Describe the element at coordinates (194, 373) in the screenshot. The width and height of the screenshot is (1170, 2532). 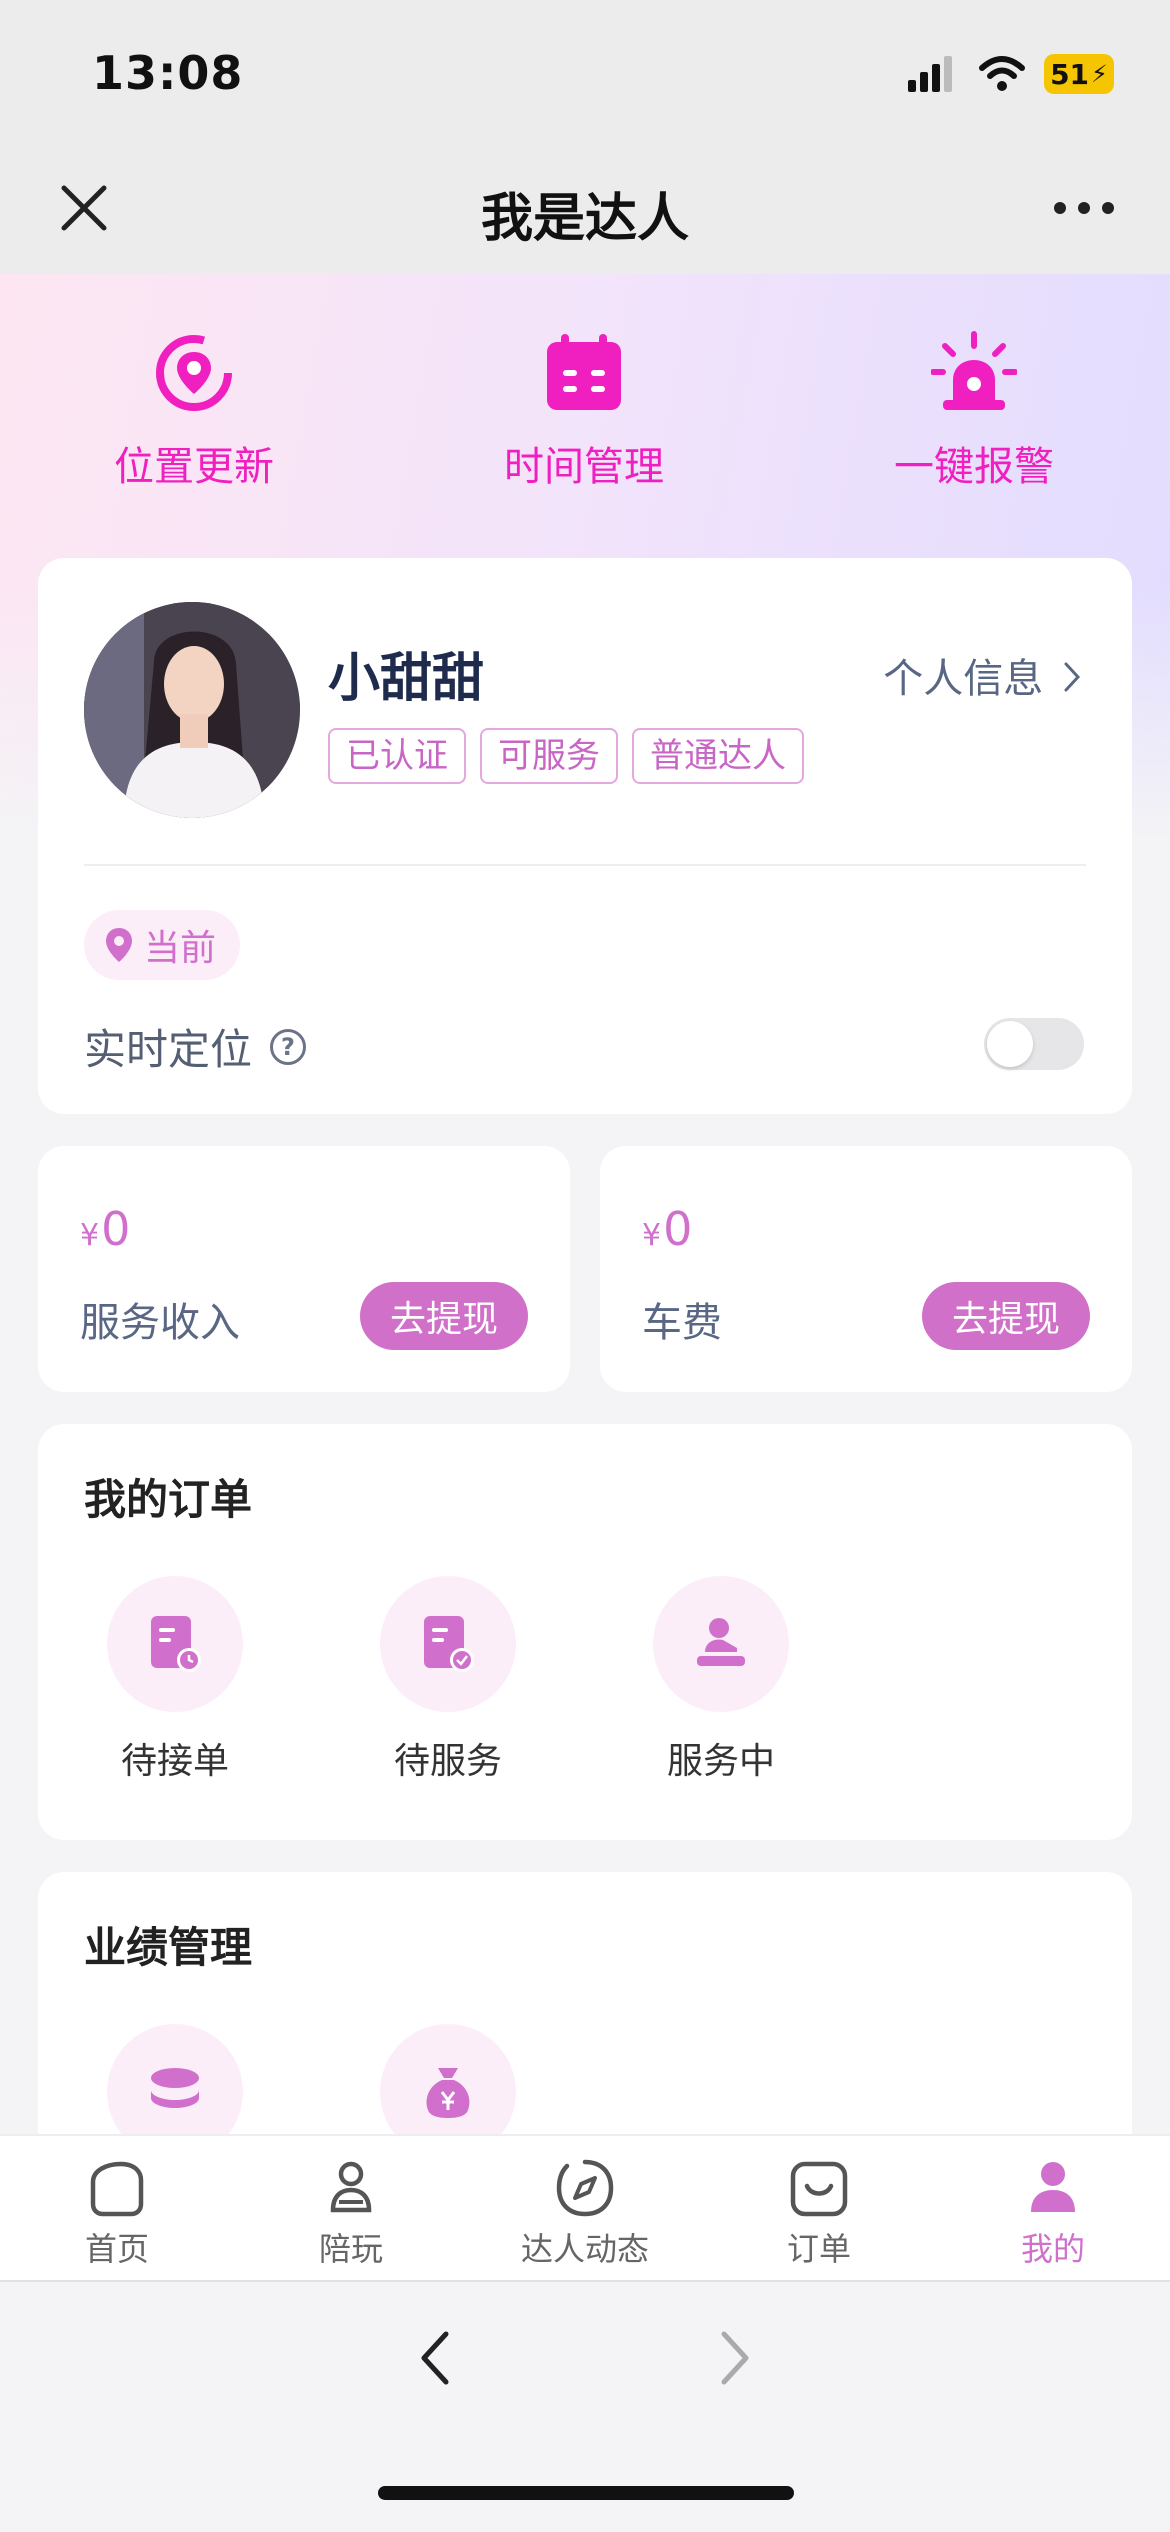
I see `location-refresh-icon` at that location.